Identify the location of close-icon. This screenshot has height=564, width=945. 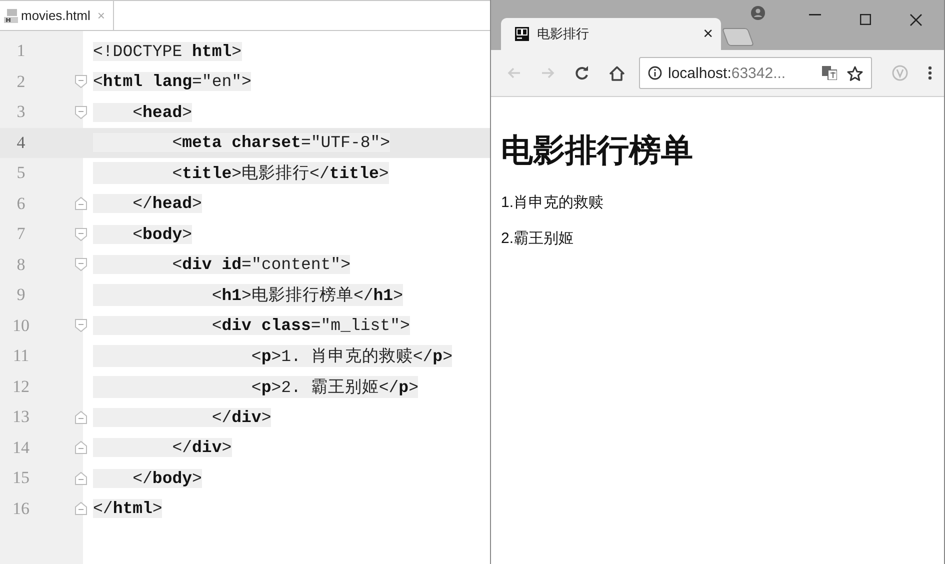
(916, 20).